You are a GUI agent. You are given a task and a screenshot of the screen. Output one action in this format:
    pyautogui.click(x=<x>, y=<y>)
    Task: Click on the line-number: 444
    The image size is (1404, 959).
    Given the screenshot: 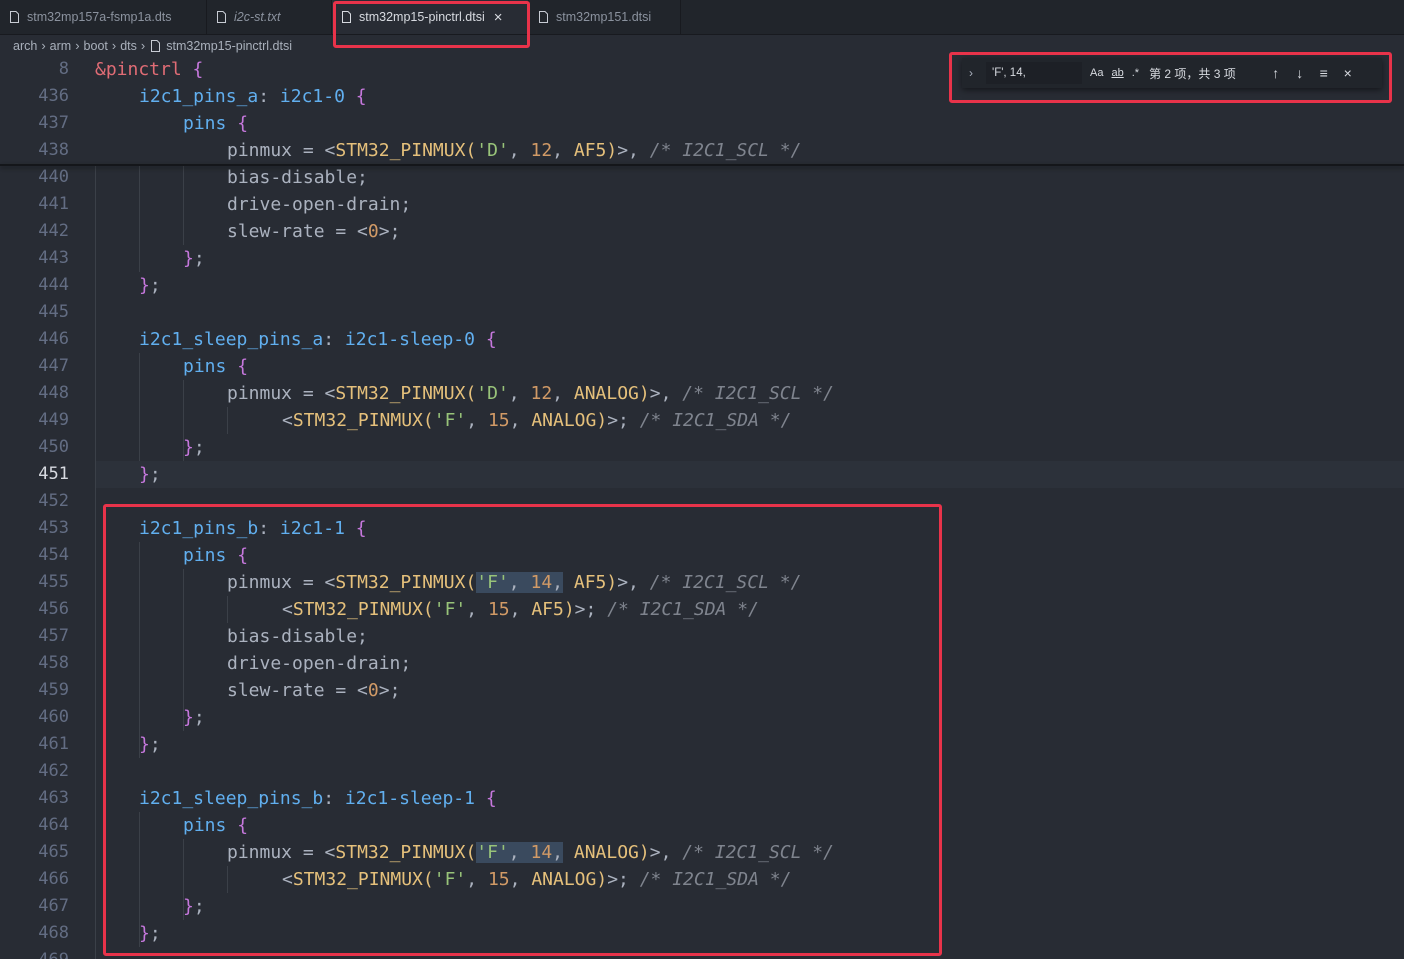 What is the action you would take?
    pyautogui.click(x=53, y=285)
    